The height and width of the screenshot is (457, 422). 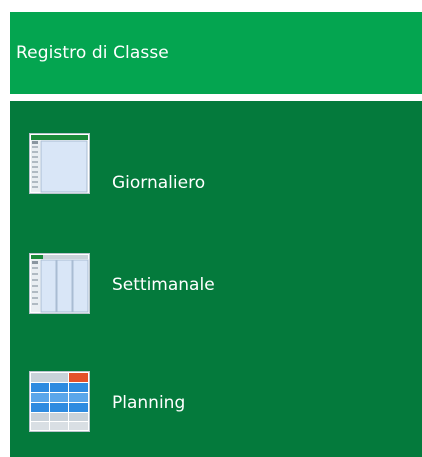 I want to click on menu-item-label: Settimanale, so click(x=163, y=285).